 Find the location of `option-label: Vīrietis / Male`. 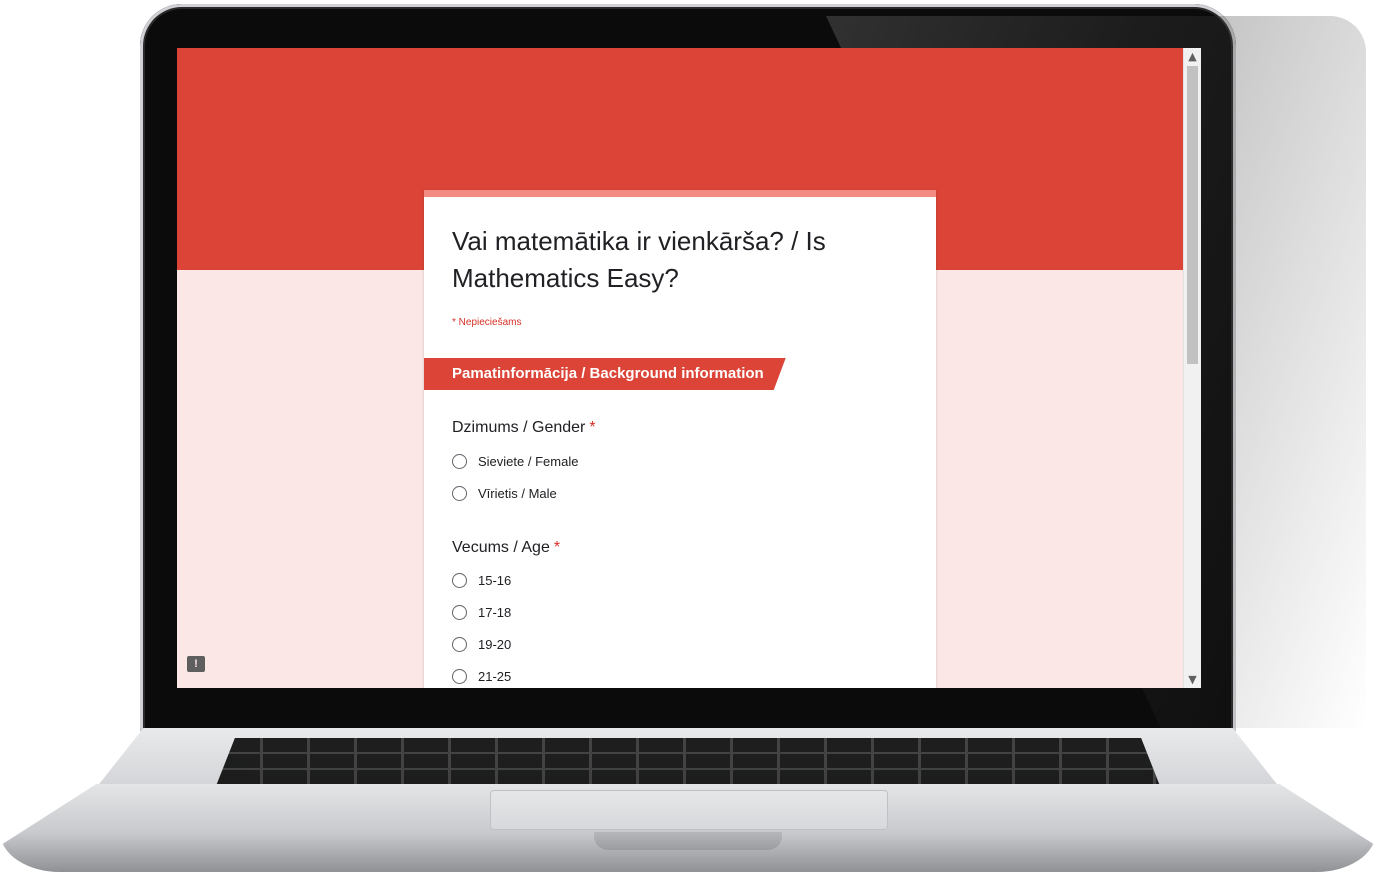

option-label: Vīrietis / Male is located at coordinates (517, 493).